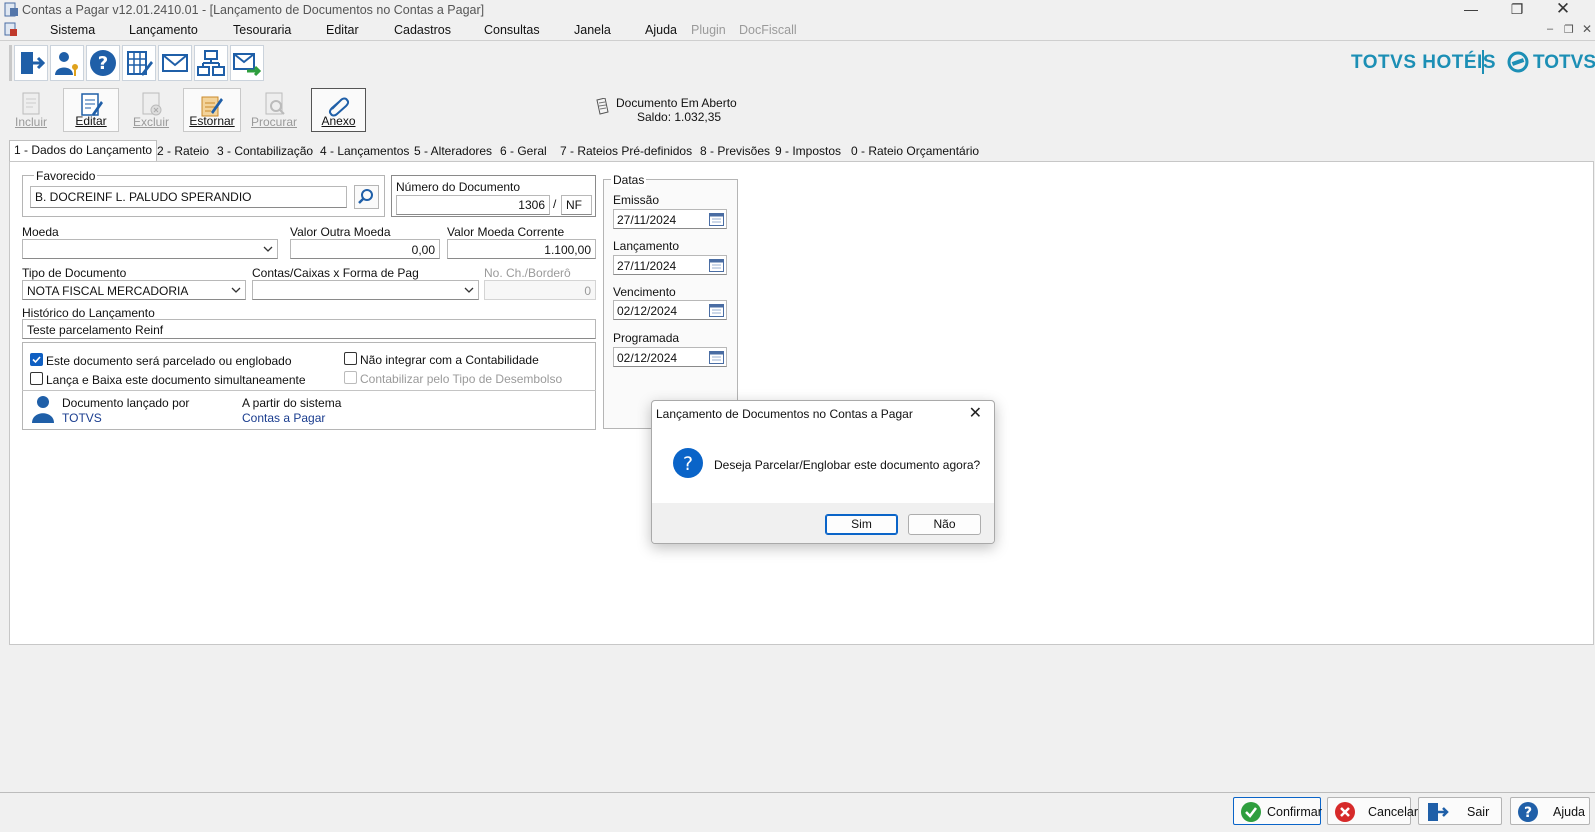 The height and width of the screenshot is (832, 1595). What do you see at coordinates (11, 29) in the screenshot?
I see `child-window-icon` at bounding box center [11, 29].